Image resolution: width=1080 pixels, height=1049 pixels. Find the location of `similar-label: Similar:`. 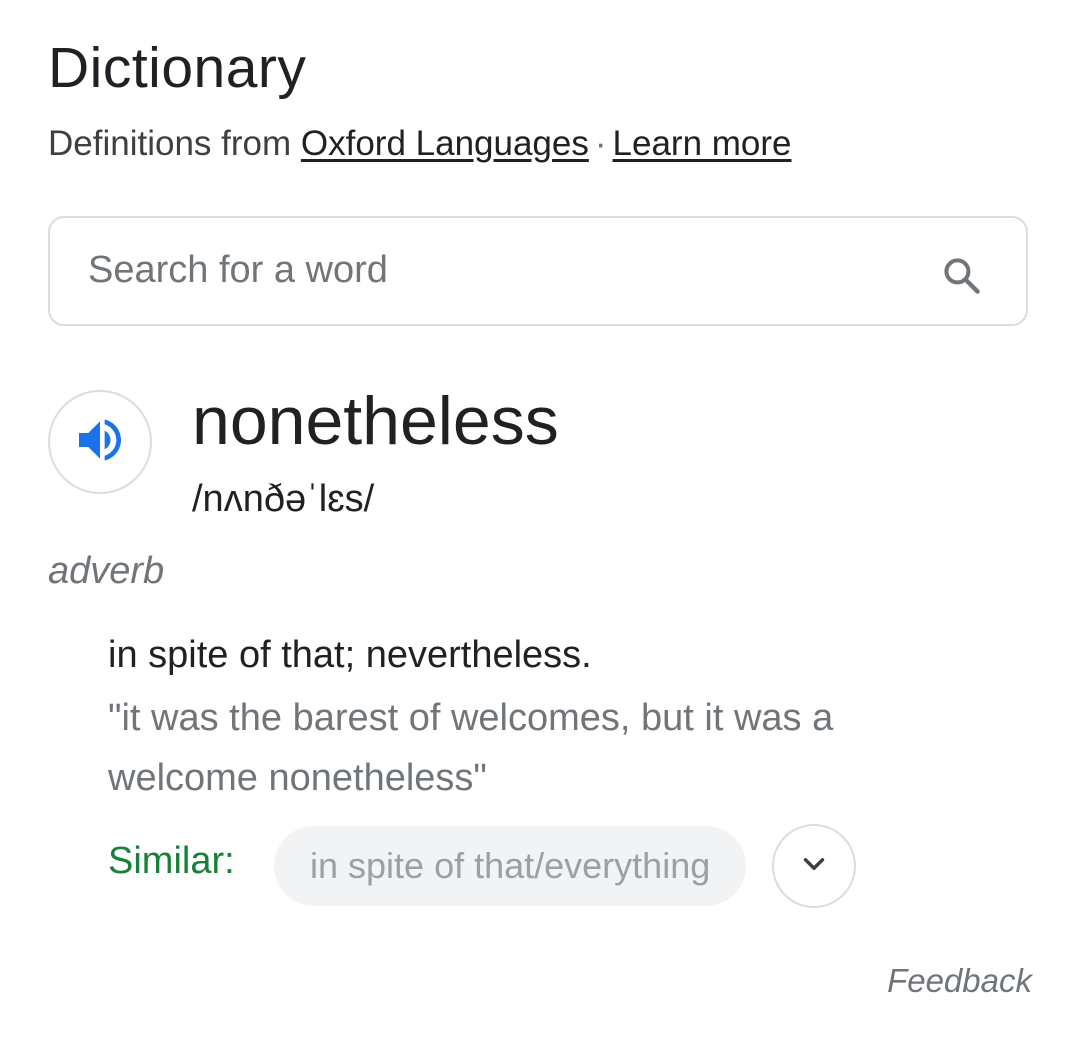

similar-label: Similar: is located at coordinates (171, 861).